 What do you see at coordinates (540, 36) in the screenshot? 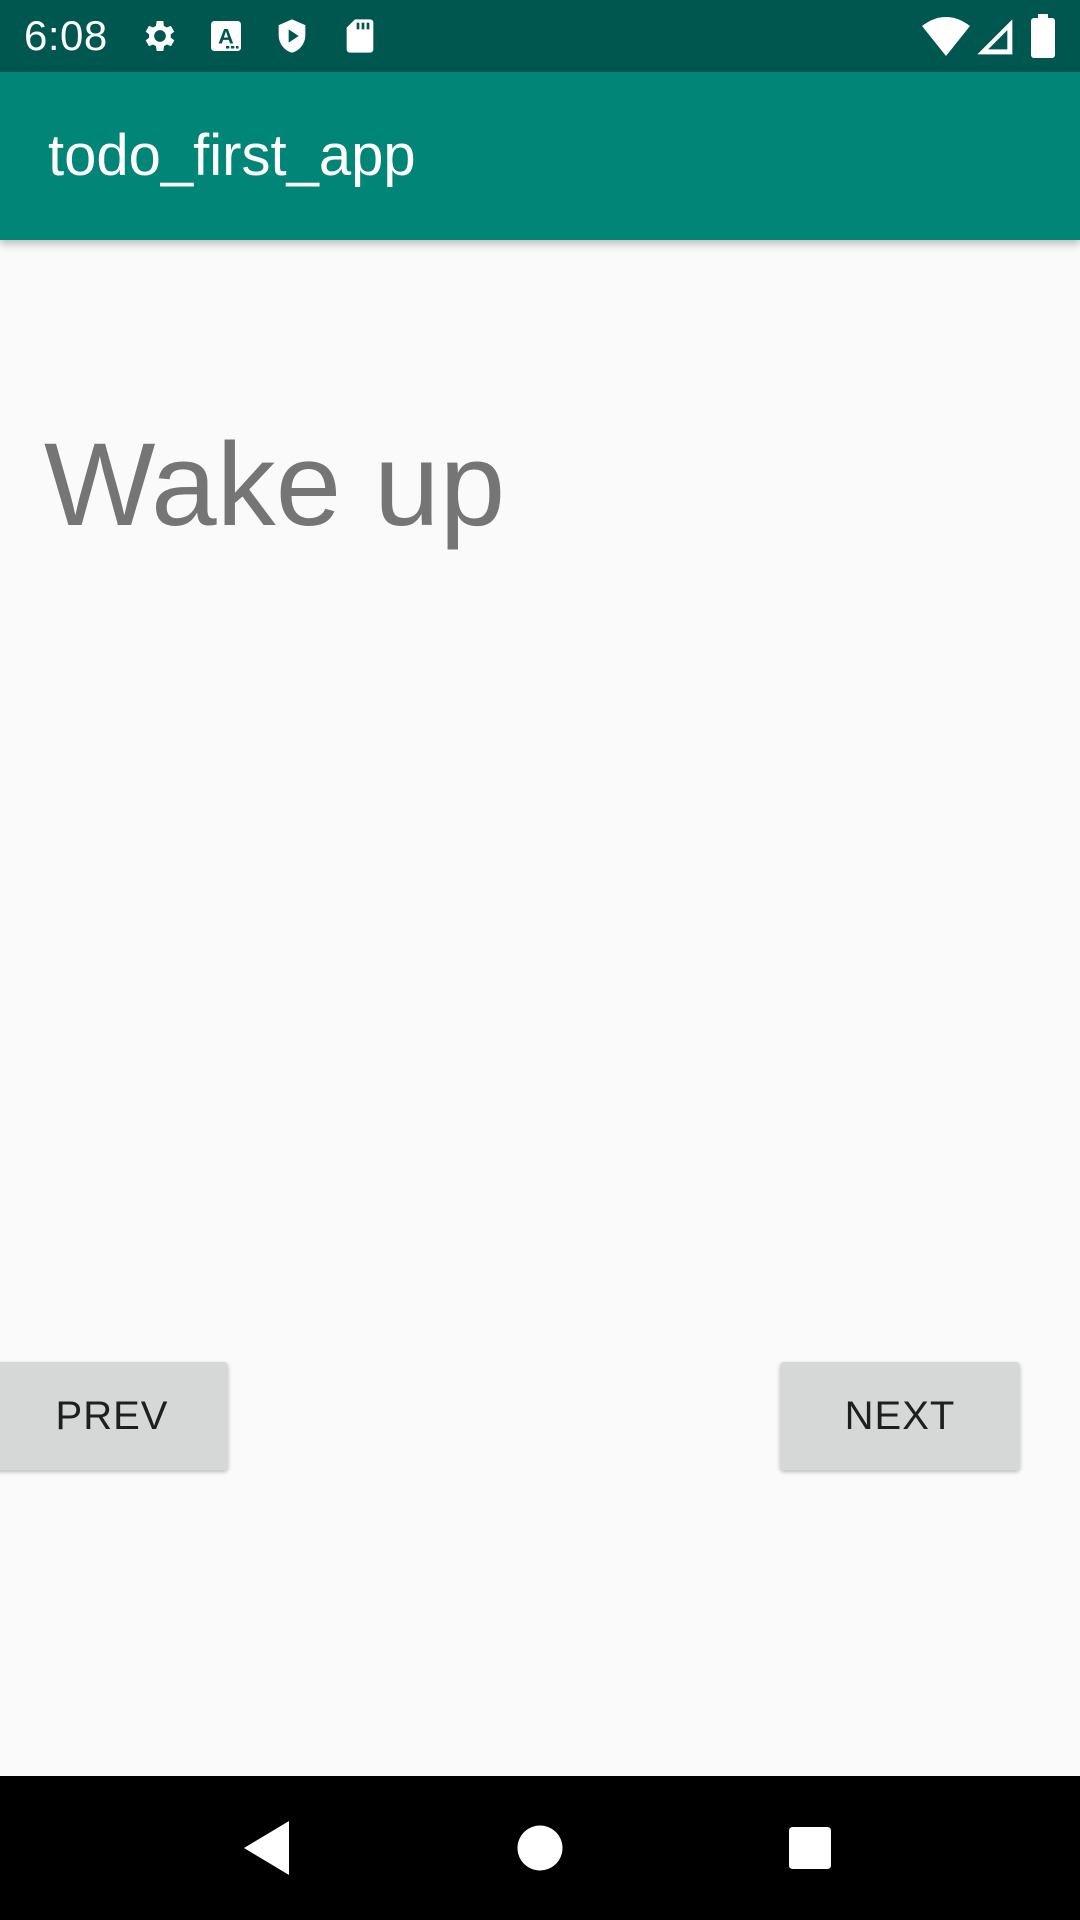
I see `status-bar: 6:08 A` at bounding box center [540, 36].